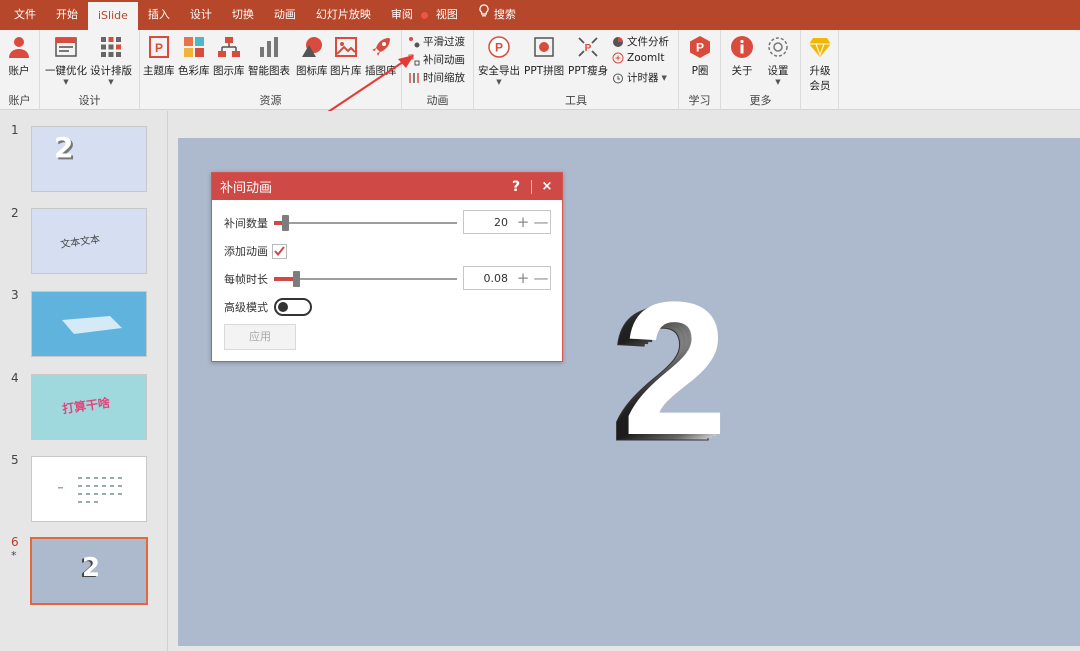 The width and height of the screenshot is (1080, 651). I want to click on smart-chart-button: 智能图表, so click(269, 56).